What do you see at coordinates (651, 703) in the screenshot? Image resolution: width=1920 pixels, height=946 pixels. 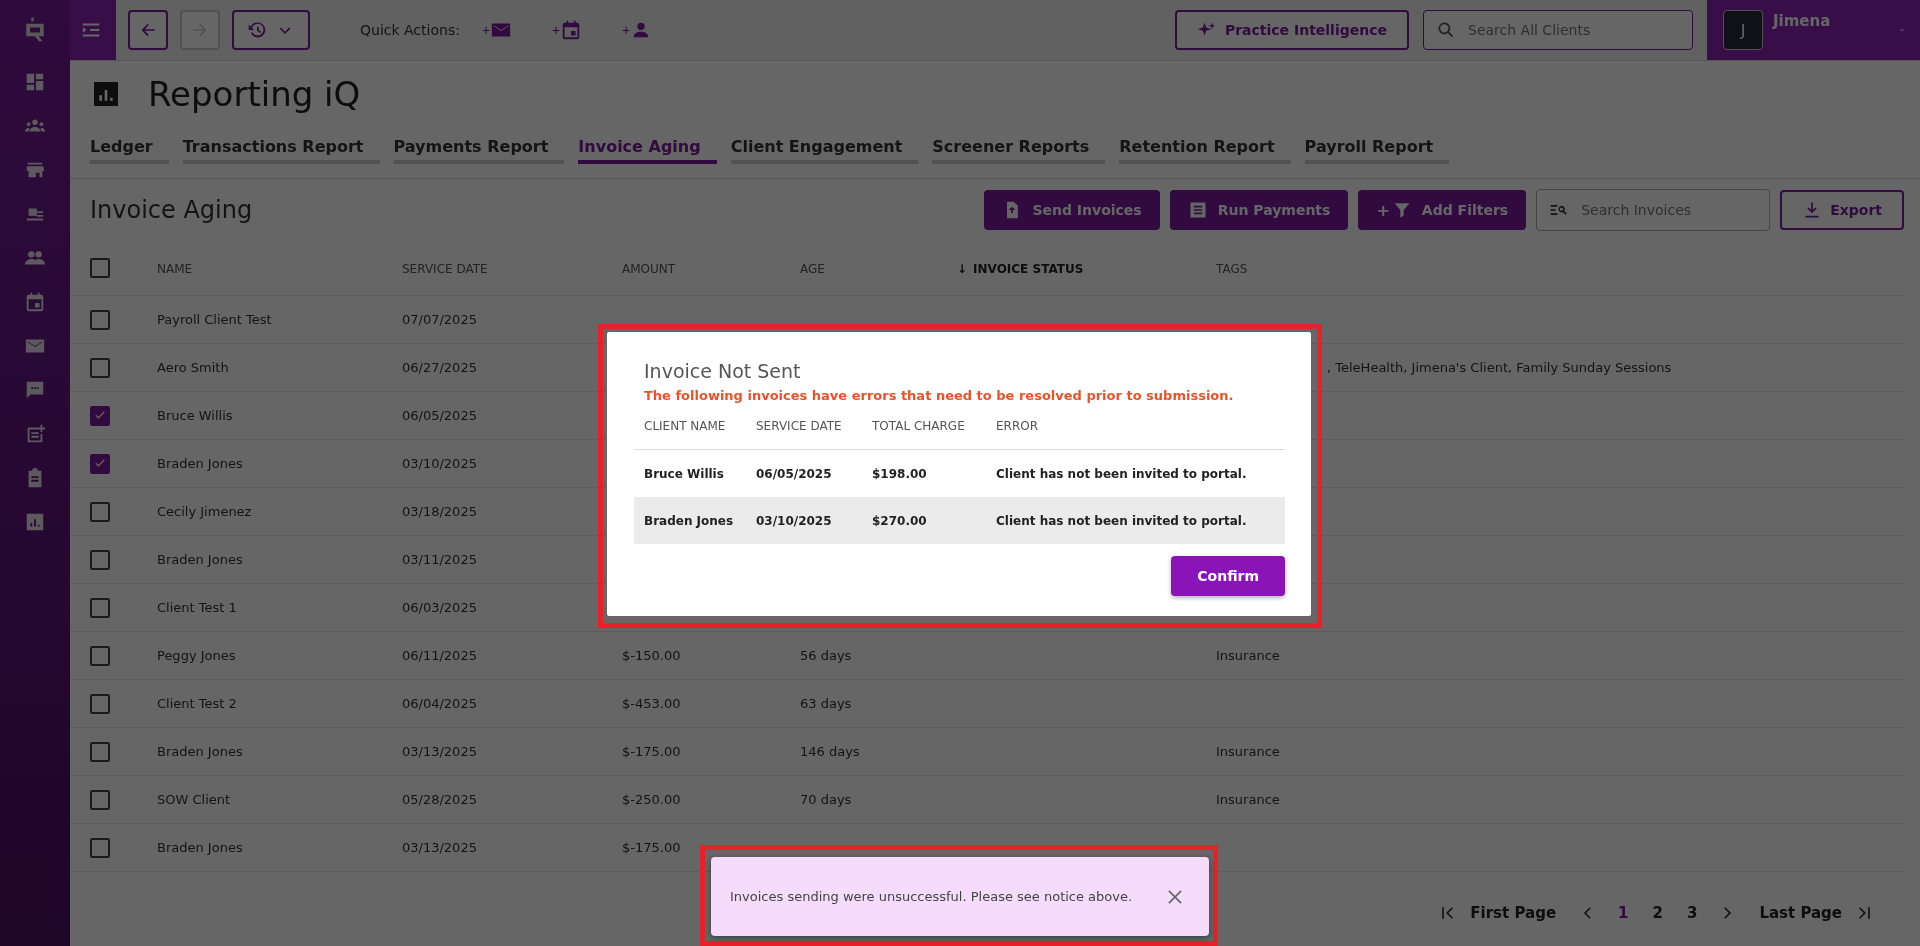 I see `table-cell: $-453.00` at bounding box center [651, 703].